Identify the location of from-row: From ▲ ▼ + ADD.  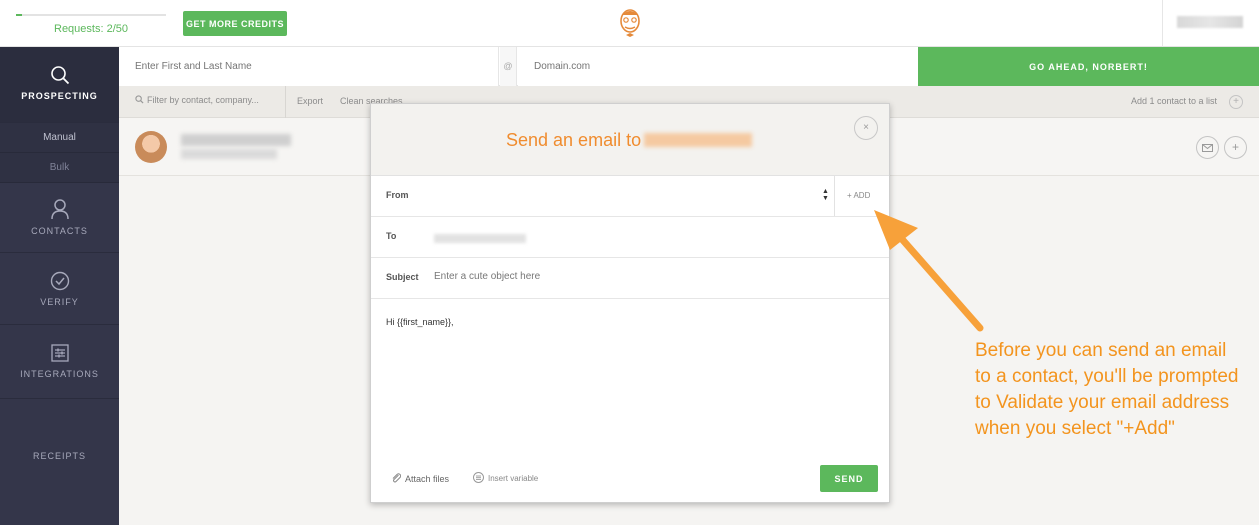
(630, 196).